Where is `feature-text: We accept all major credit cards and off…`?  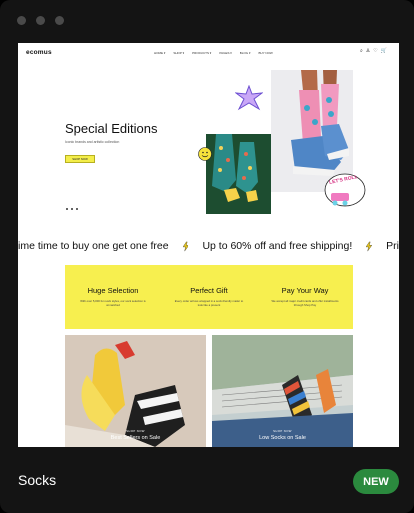 feature-text: We accept all major credit cards and off… is located at coordinates (305, 303).